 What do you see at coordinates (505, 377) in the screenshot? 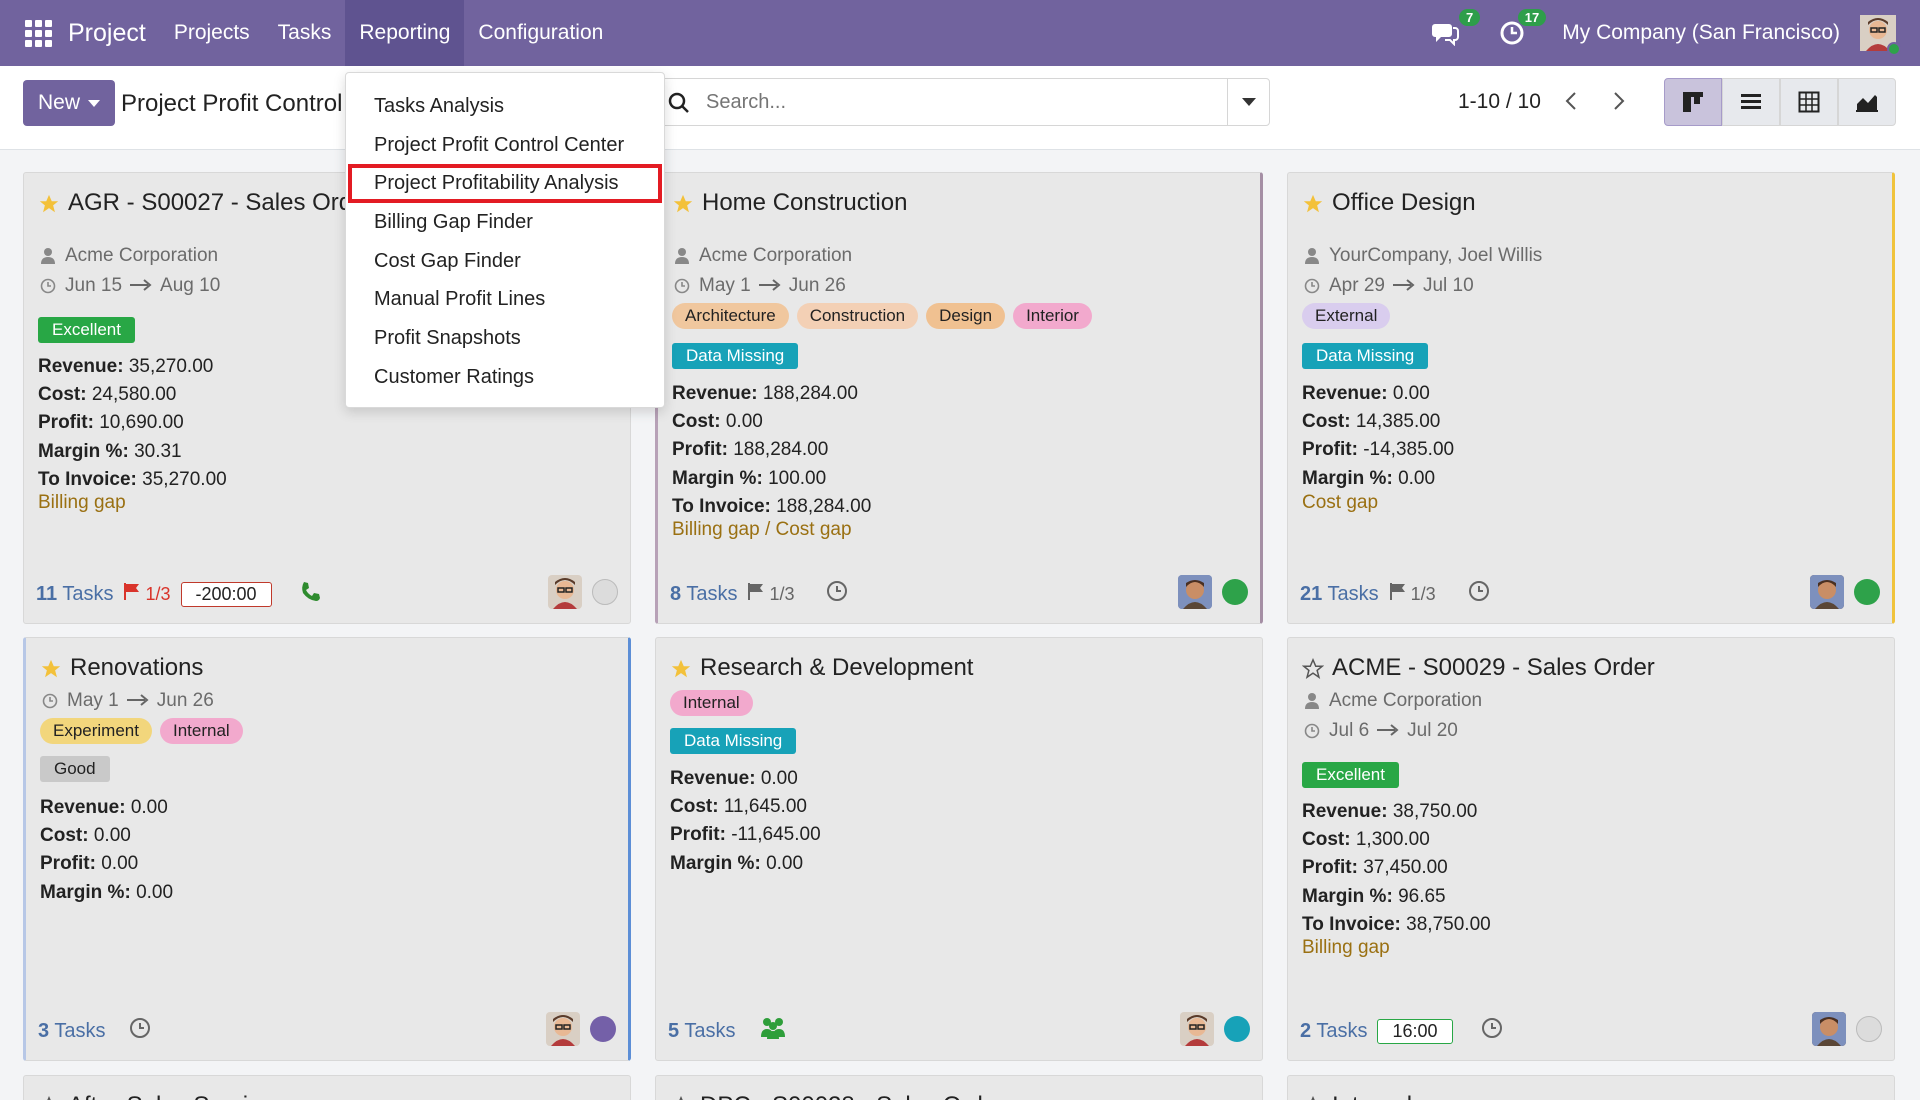
I see `menu-item-customer-ratings: Customer Ratings` at bounding box center [505, 377].